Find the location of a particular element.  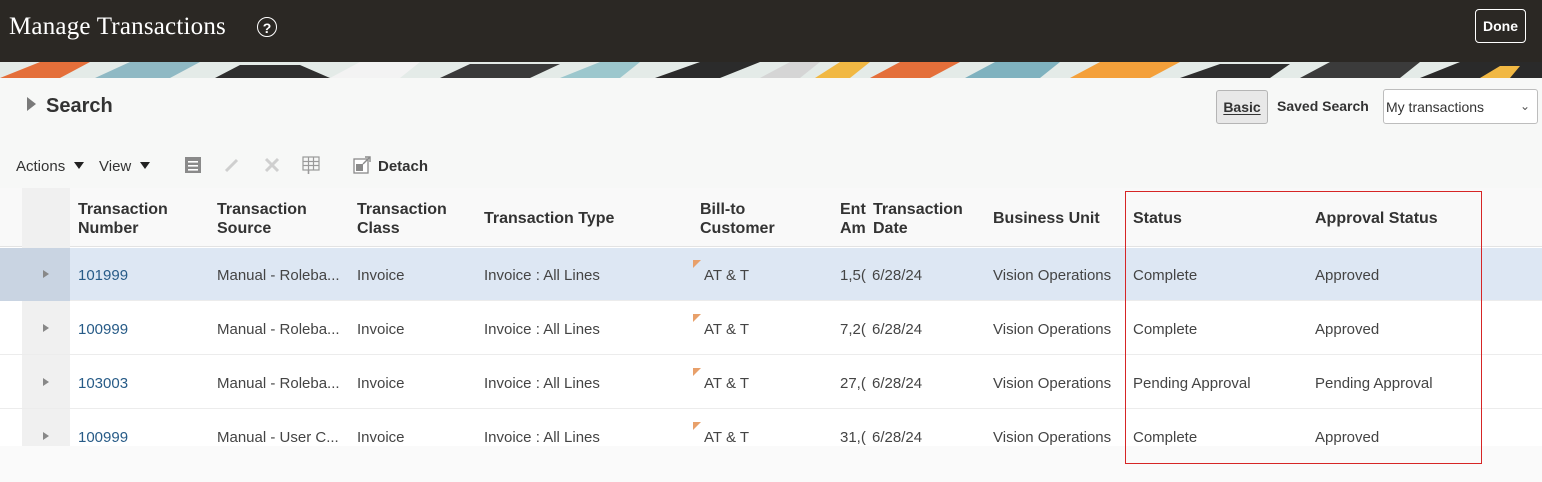

entered-amount: 7,2( is located at coordinates (853, 329).